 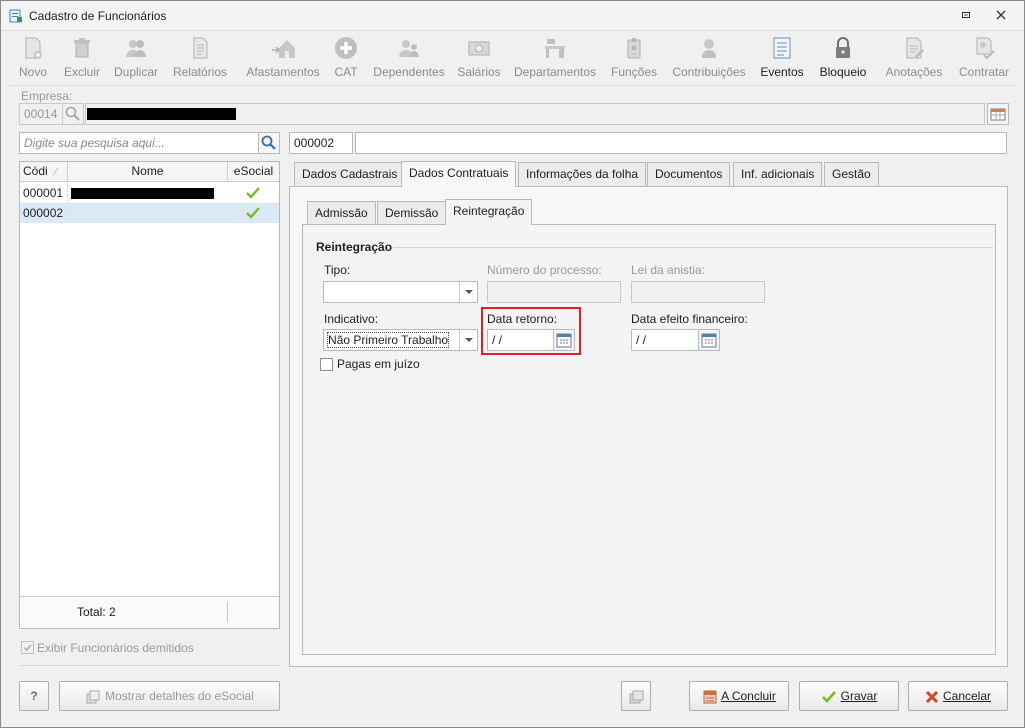 I want to click on toolbar-anotacoes-button: Anotações, so click(x=914, y=58).